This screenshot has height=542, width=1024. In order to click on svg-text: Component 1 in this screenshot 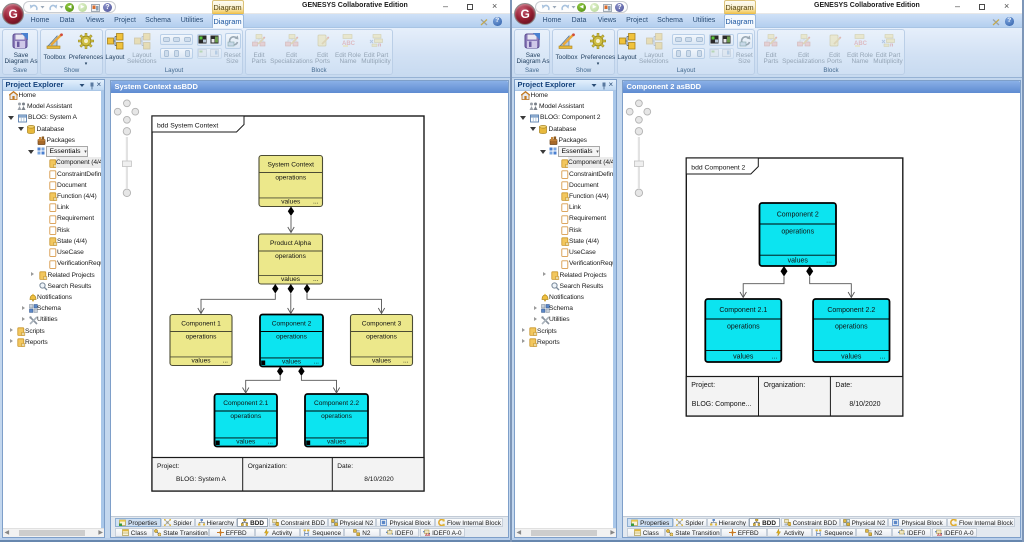, I will do `click(201, 323)`.